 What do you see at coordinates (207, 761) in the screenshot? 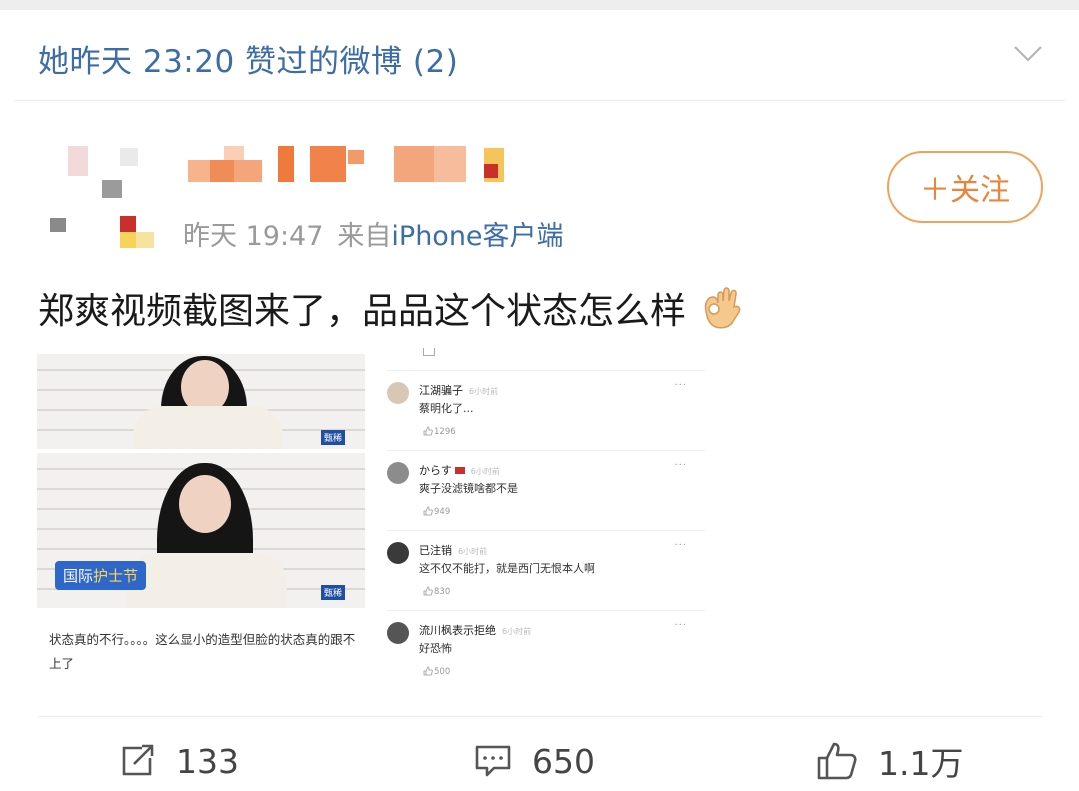
I see `repost-count: 133` at bounding box center [207, 761].